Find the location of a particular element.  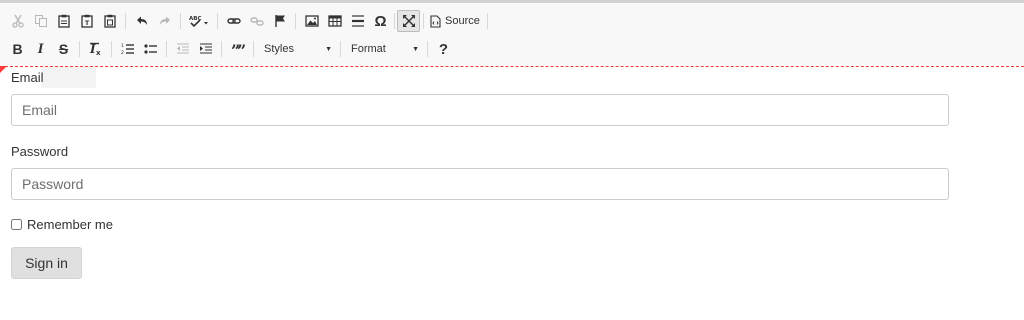

toolbar-row-1: T ABC Ω Source is located at coordinates (249, 21).